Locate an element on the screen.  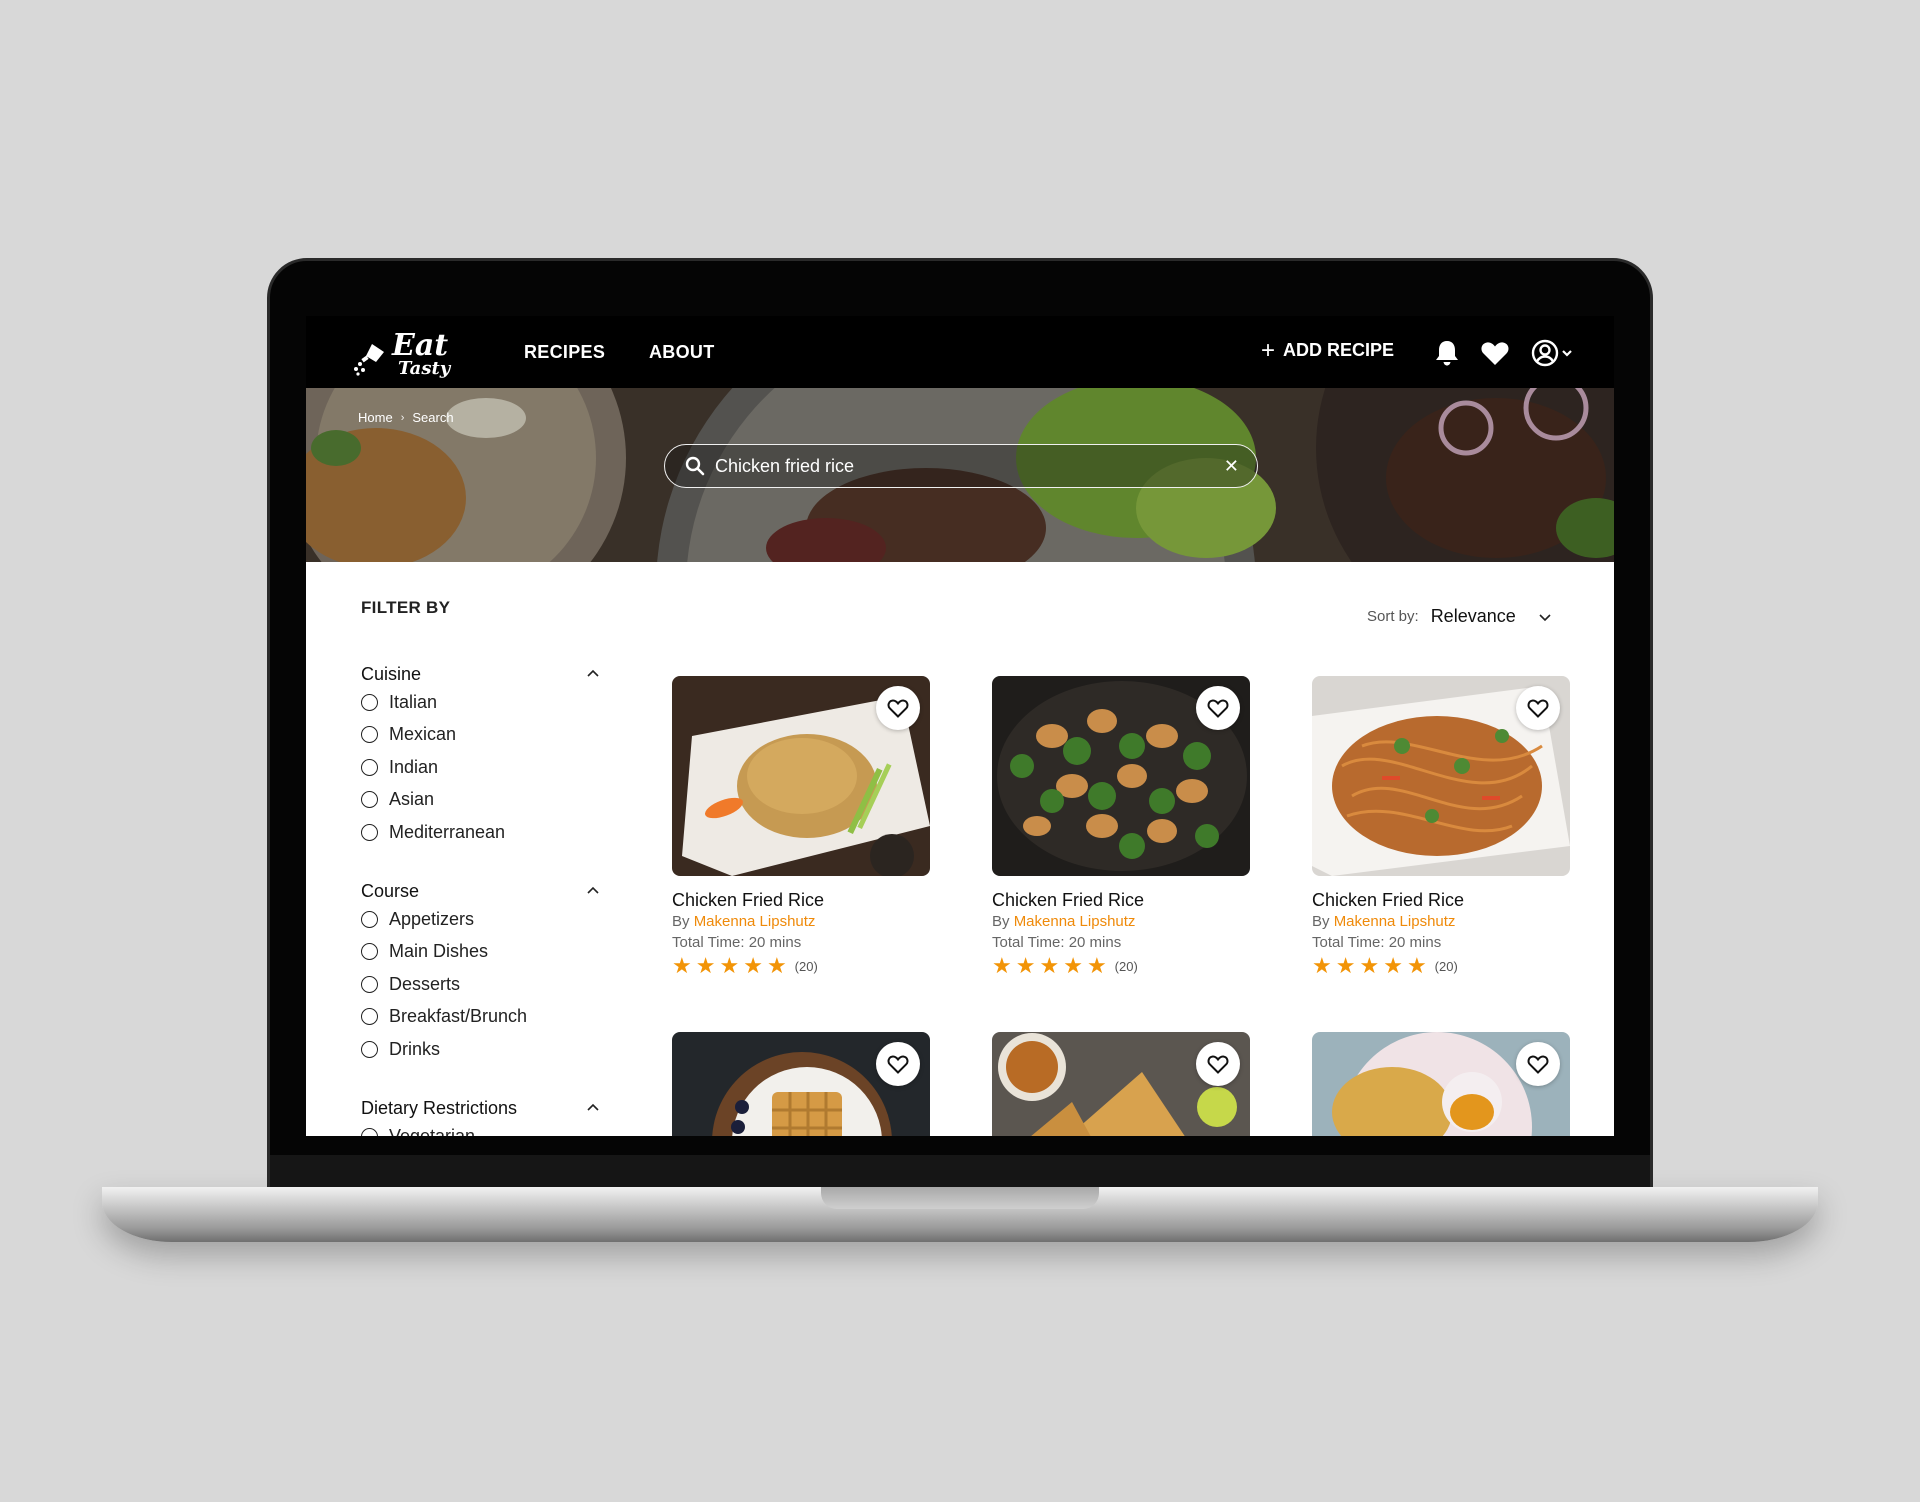
sort-label: Sort by: is located at coordinates (1393, 616).